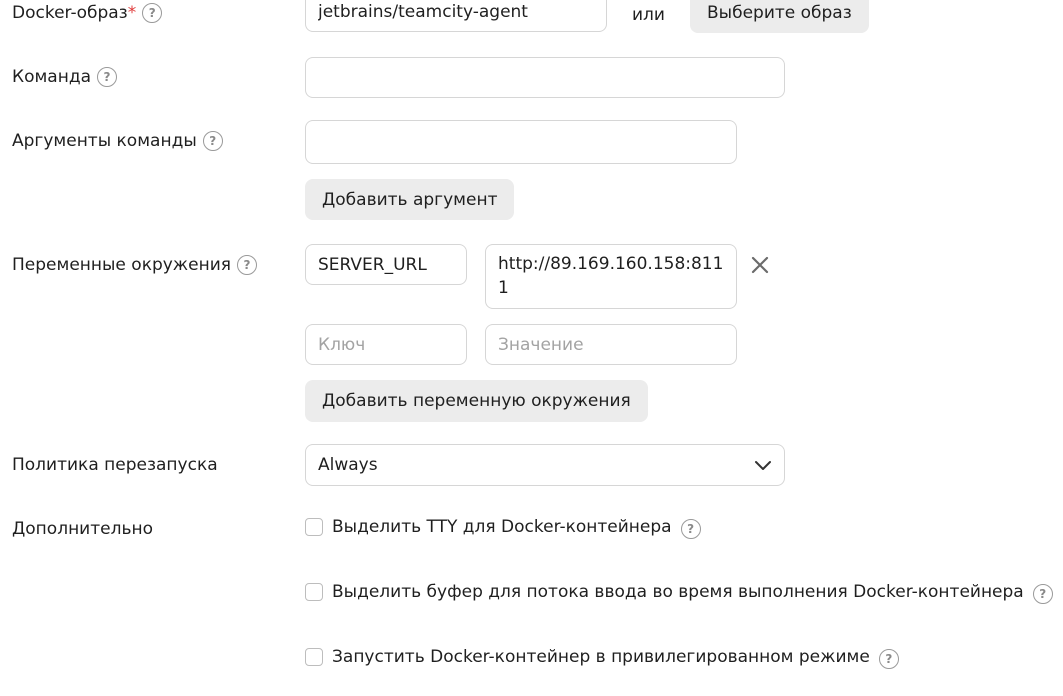 Image resolution: width=1063 pixels, height=696 pixels. Describe the element at coordinates (104, 141) in the screenshot. I see `command-args-label-text: Аргументы команды` at that location.